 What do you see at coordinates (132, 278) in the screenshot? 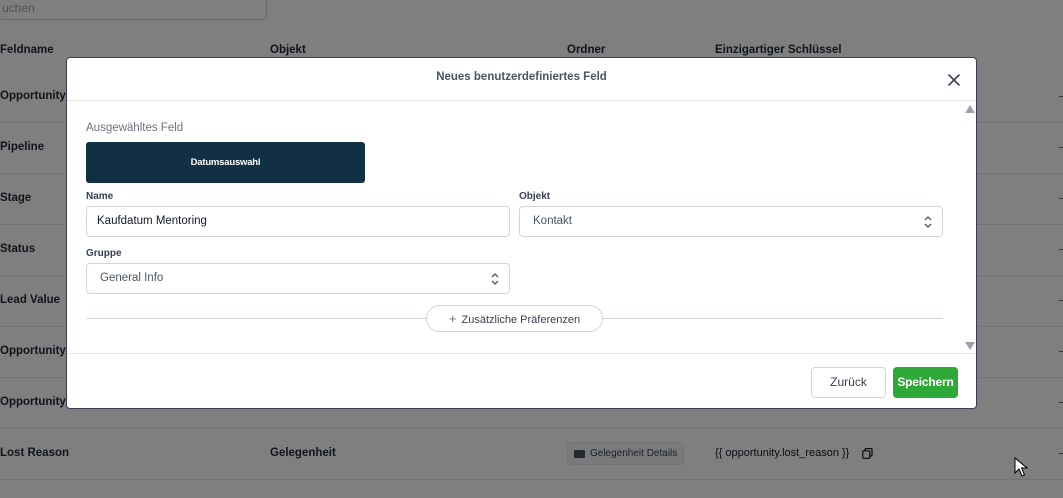
I see `group-select-value: General Info` at bounding box center [132, 278].